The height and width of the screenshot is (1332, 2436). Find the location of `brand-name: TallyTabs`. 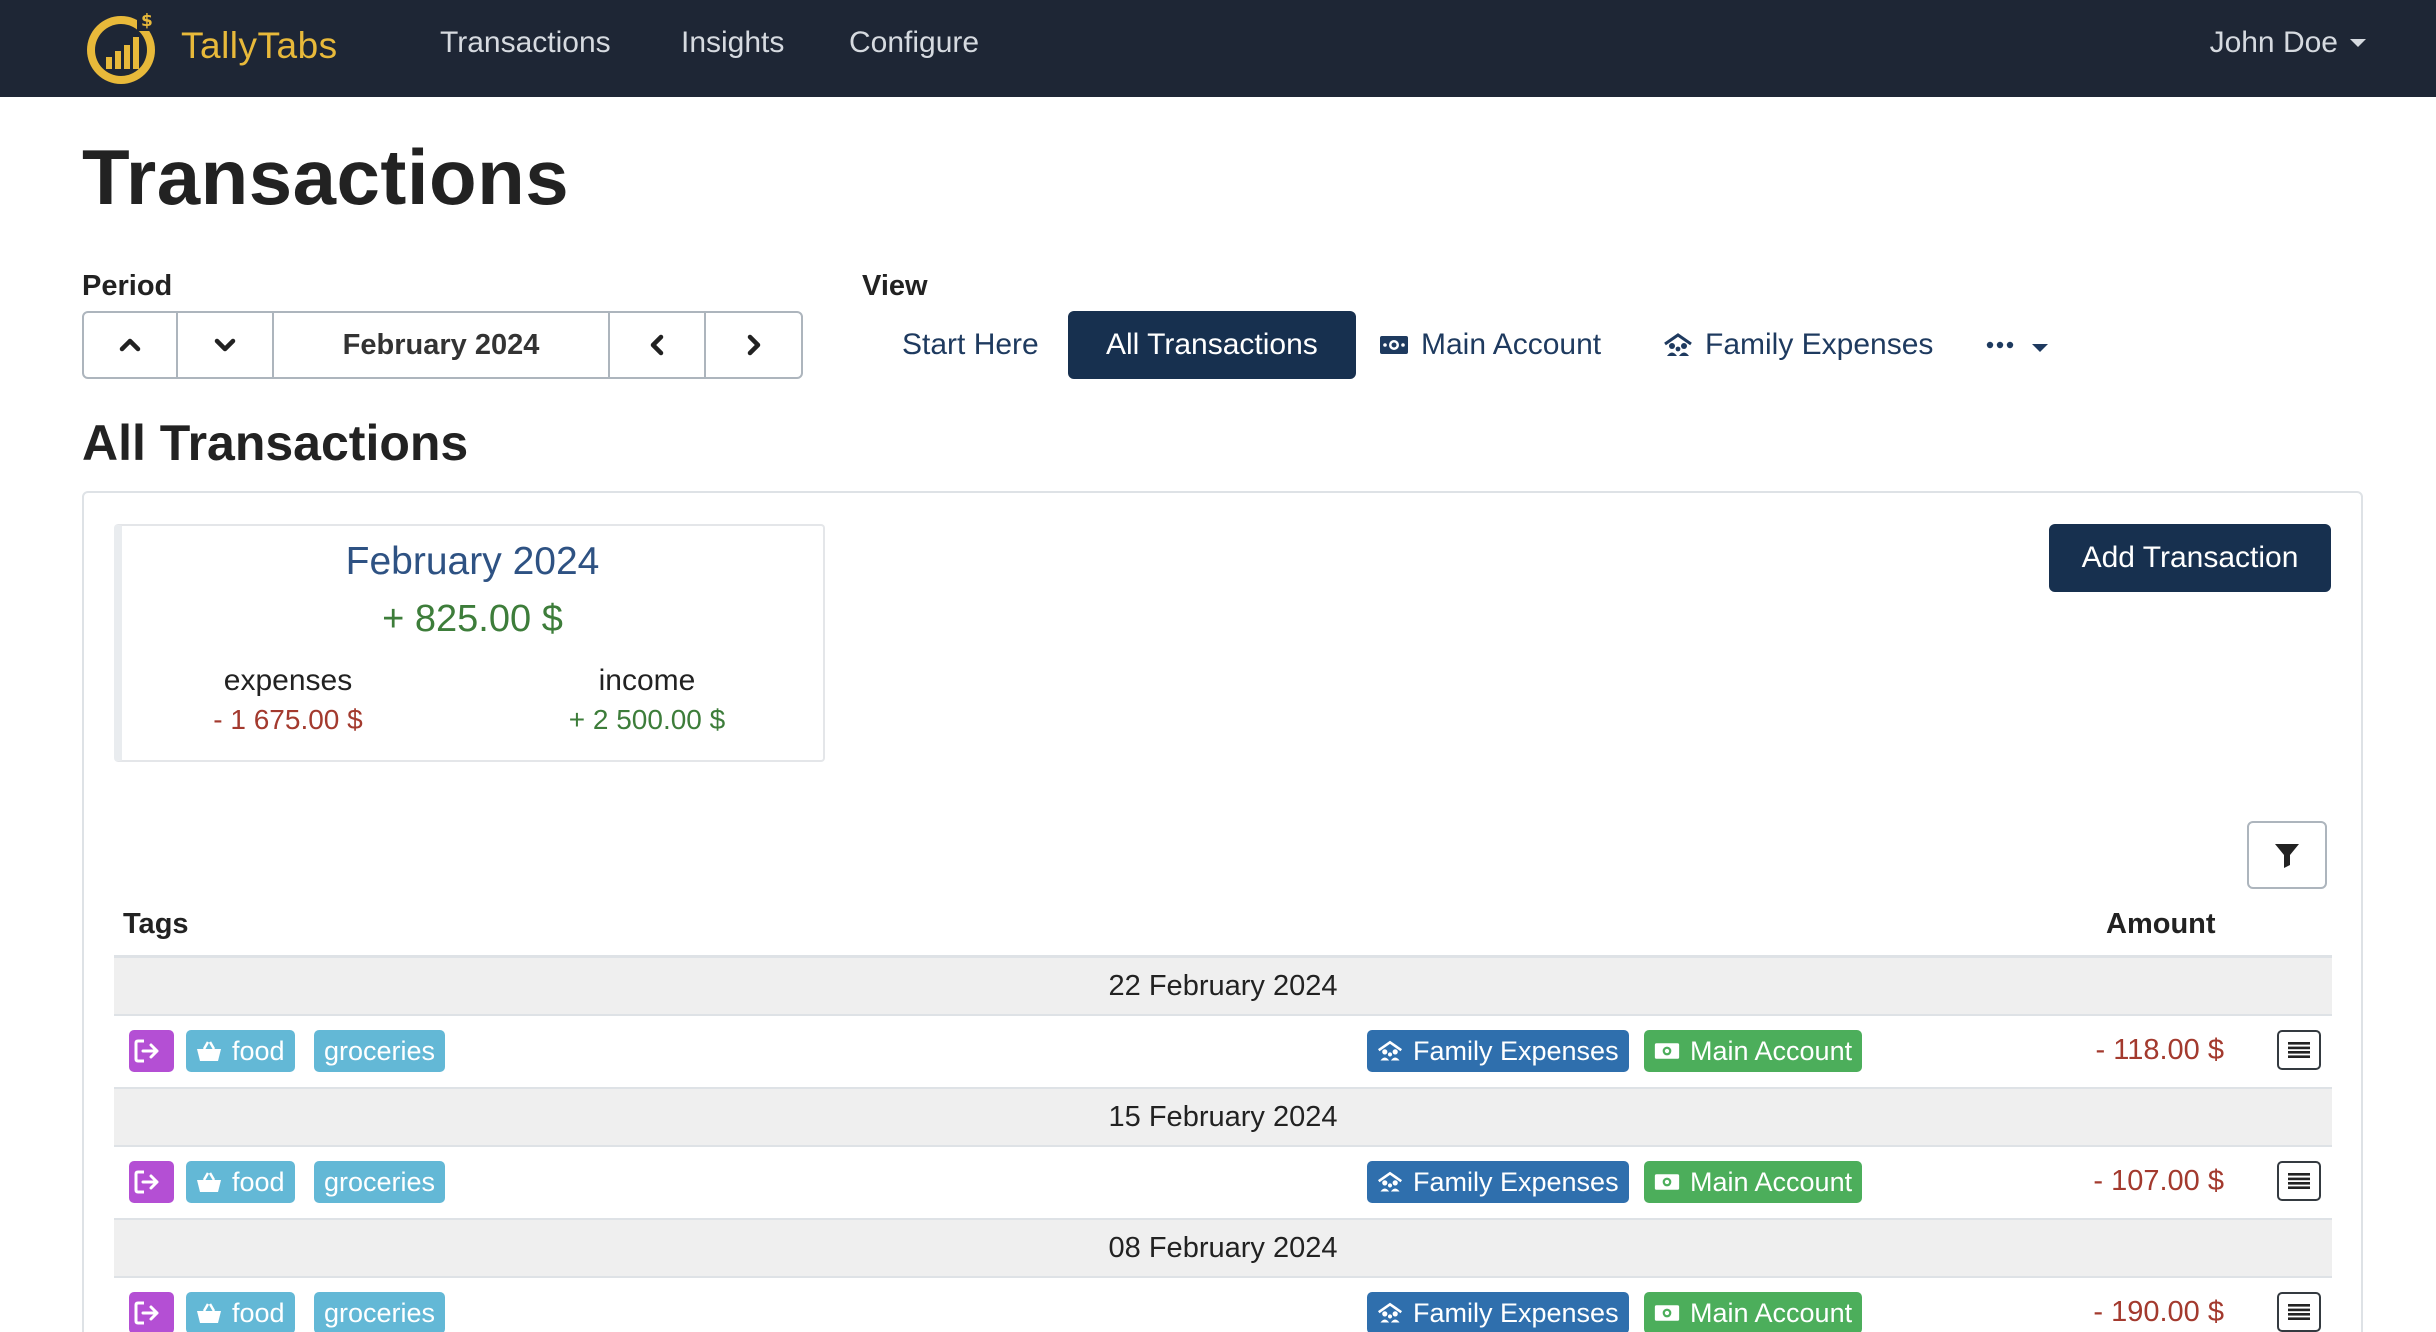

brand-name: TallyTabs is located at coordinates (259, 45).